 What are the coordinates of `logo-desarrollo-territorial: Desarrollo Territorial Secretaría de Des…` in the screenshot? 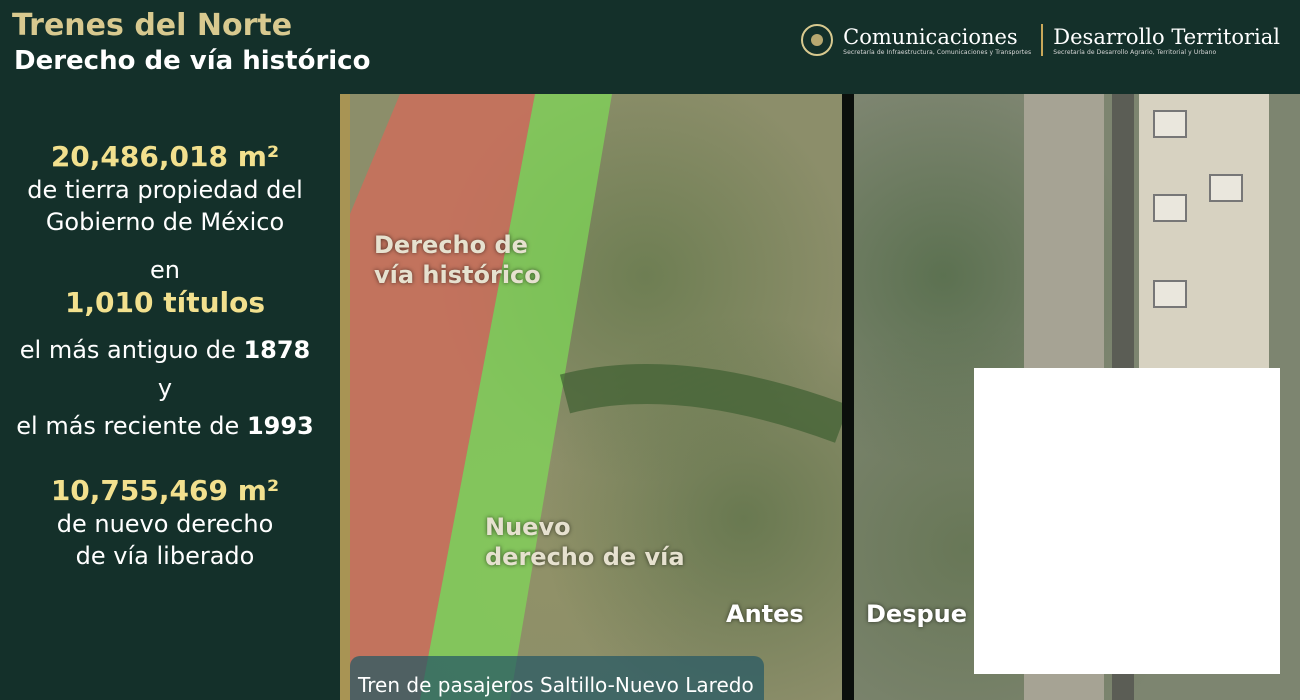 It's located at (1166, 40).